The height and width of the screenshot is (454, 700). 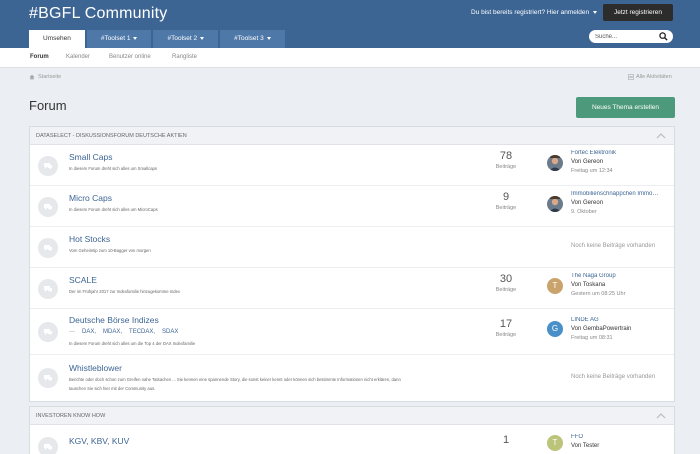 What do you see at coordinates (352, 439) in the screenshot?
I see `forum-row: KGV, KBV, KUV 1 T FFO Von Tester` at bounding box center [352, 439].